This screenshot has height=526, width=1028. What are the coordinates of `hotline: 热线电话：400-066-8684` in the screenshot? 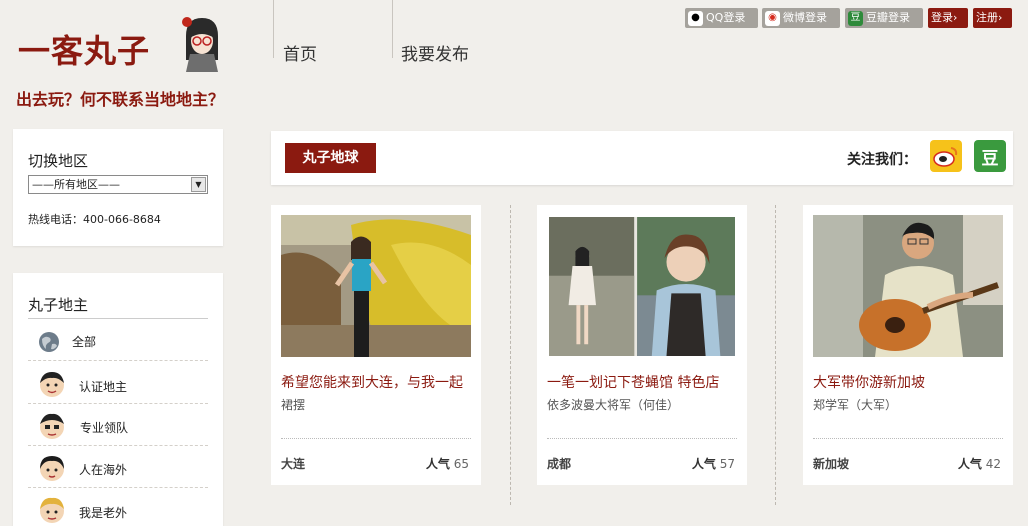 It's located at (94, 219).